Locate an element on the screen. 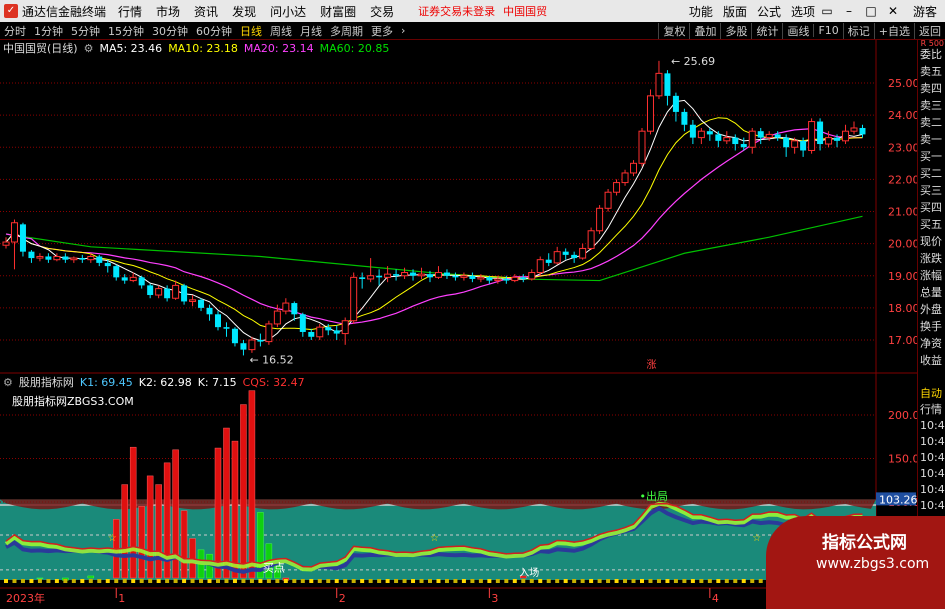 The image size is (945, 609). side-item: 换手 is located at coordinates (931, 326).